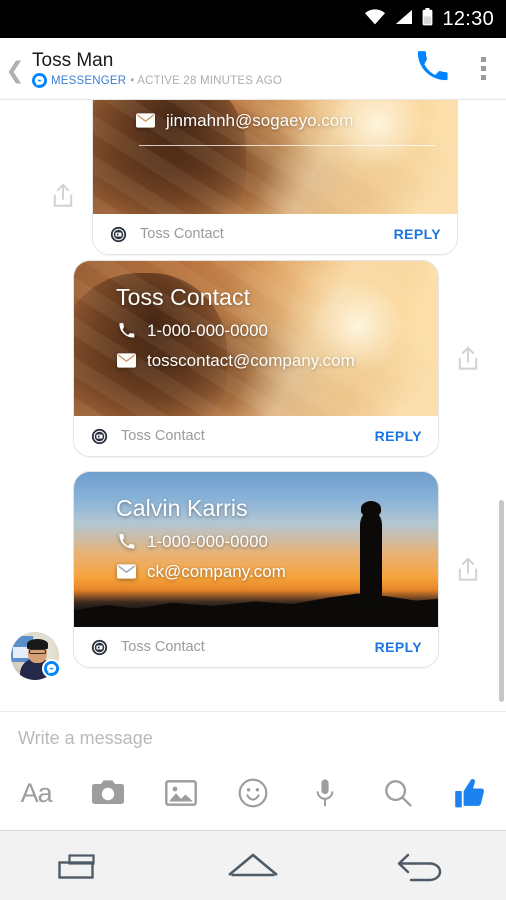  I want to click on contact-email: tosscontact@company.com, so click(251, 360).